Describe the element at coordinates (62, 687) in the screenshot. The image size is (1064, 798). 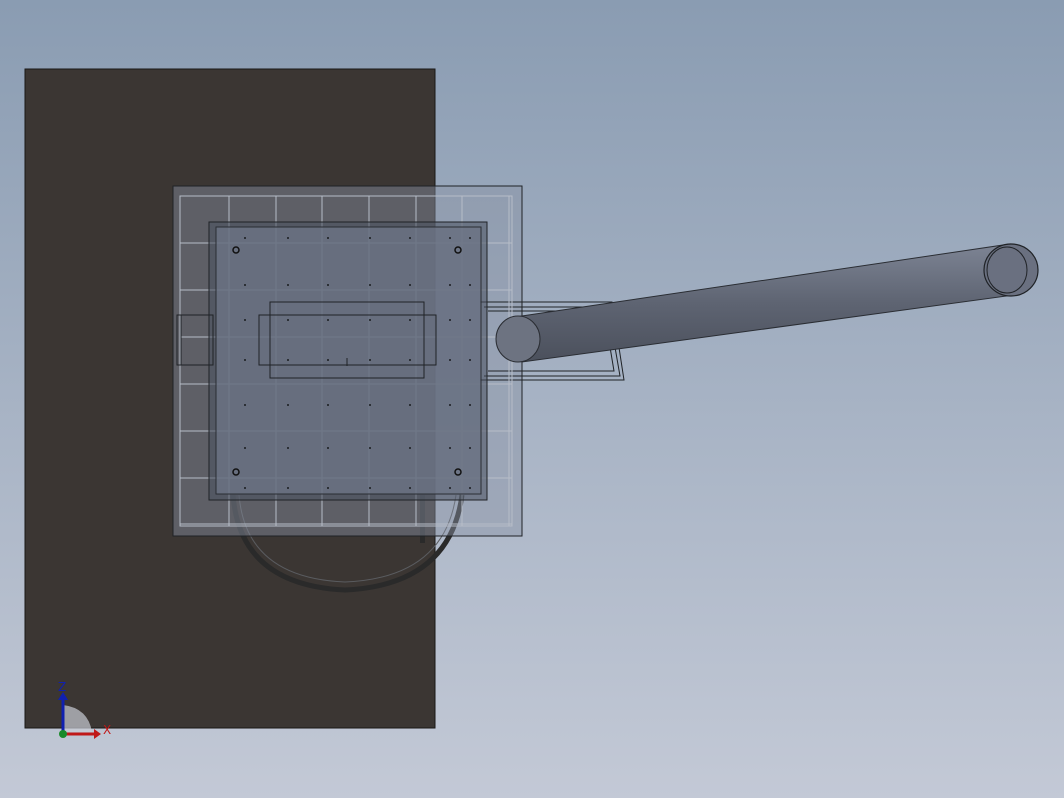
I see `triad-z-label: Z` at that location.